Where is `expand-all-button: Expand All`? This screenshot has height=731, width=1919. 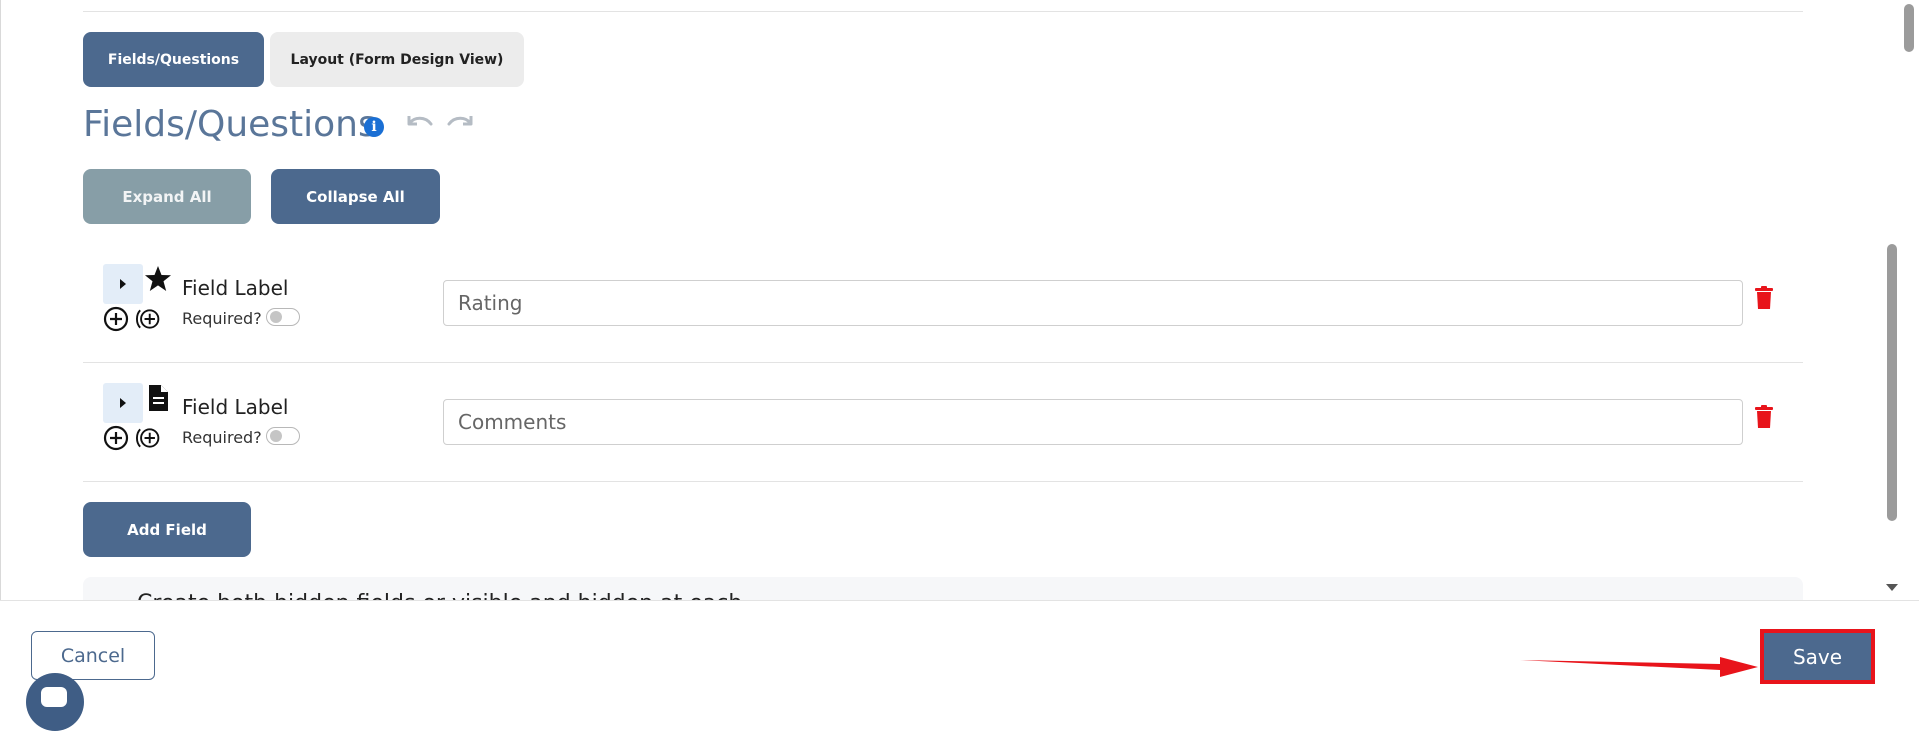
expand-all-button: Expand All is located at coordinates (167, 196).